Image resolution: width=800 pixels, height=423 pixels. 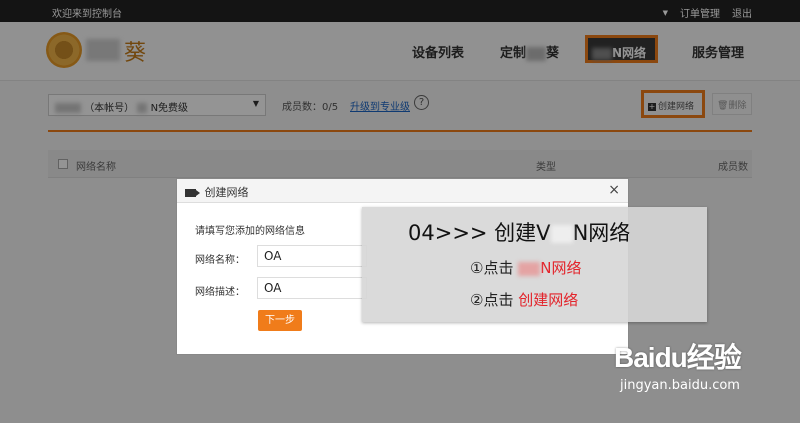 What do you see at coordinates (737, 106) in the screenshot?
I see `delete-label: 删除` at bounding box center [737, 106].